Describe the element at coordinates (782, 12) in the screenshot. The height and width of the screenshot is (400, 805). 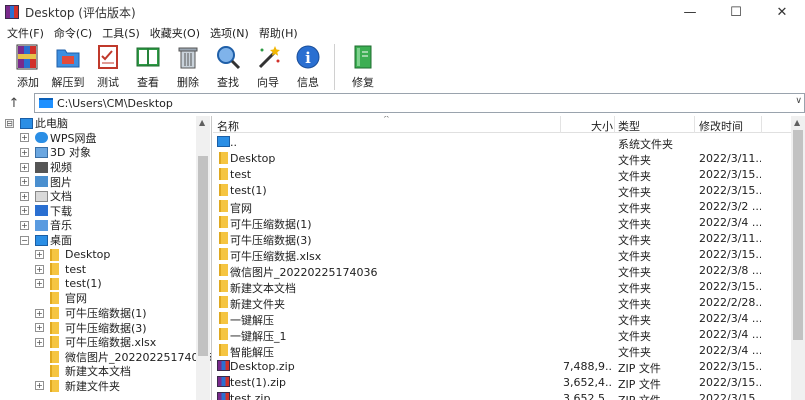
I see `close-button: ✕` at that location.